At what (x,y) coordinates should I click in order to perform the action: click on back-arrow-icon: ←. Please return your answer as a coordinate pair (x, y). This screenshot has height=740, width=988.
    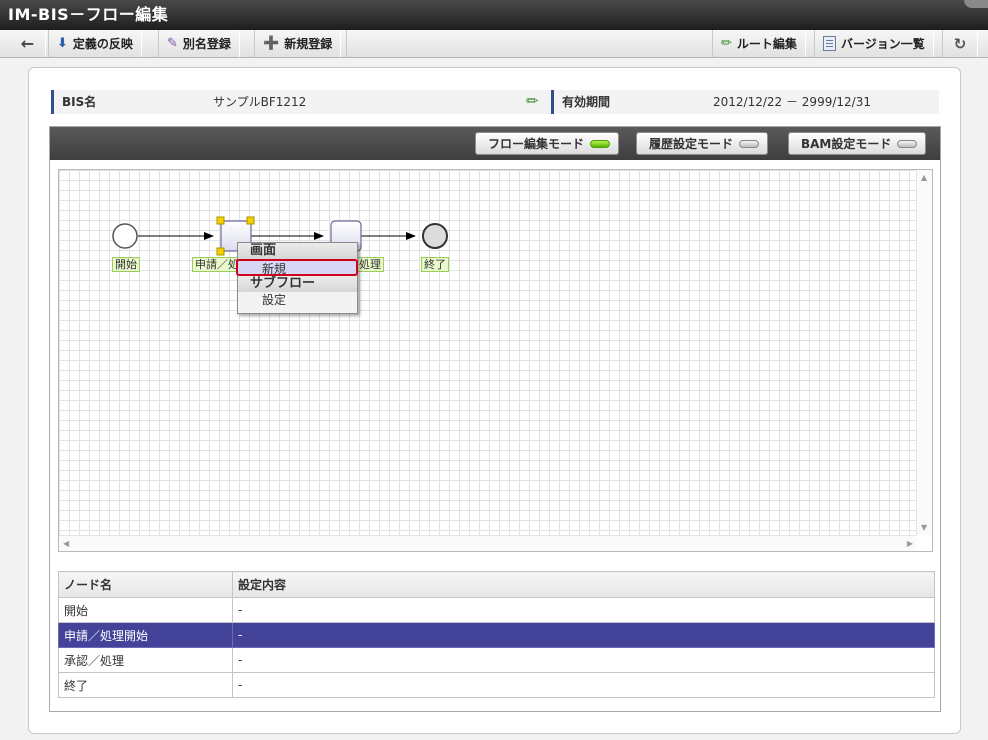
    Looking at the image, I should click on (27, 43).